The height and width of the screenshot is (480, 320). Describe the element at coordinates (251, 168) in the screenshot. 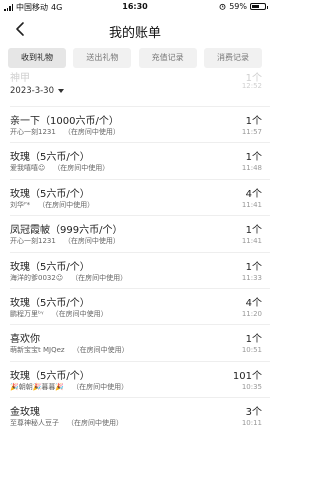

I see `gift-time: 11:48` at that location.